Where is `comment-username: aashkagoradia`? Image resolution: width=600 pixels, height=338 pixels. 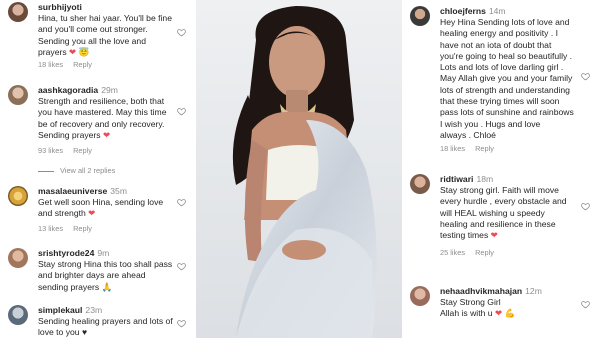 comment-username: aashkagoradia is located at coordinates (68, 90).